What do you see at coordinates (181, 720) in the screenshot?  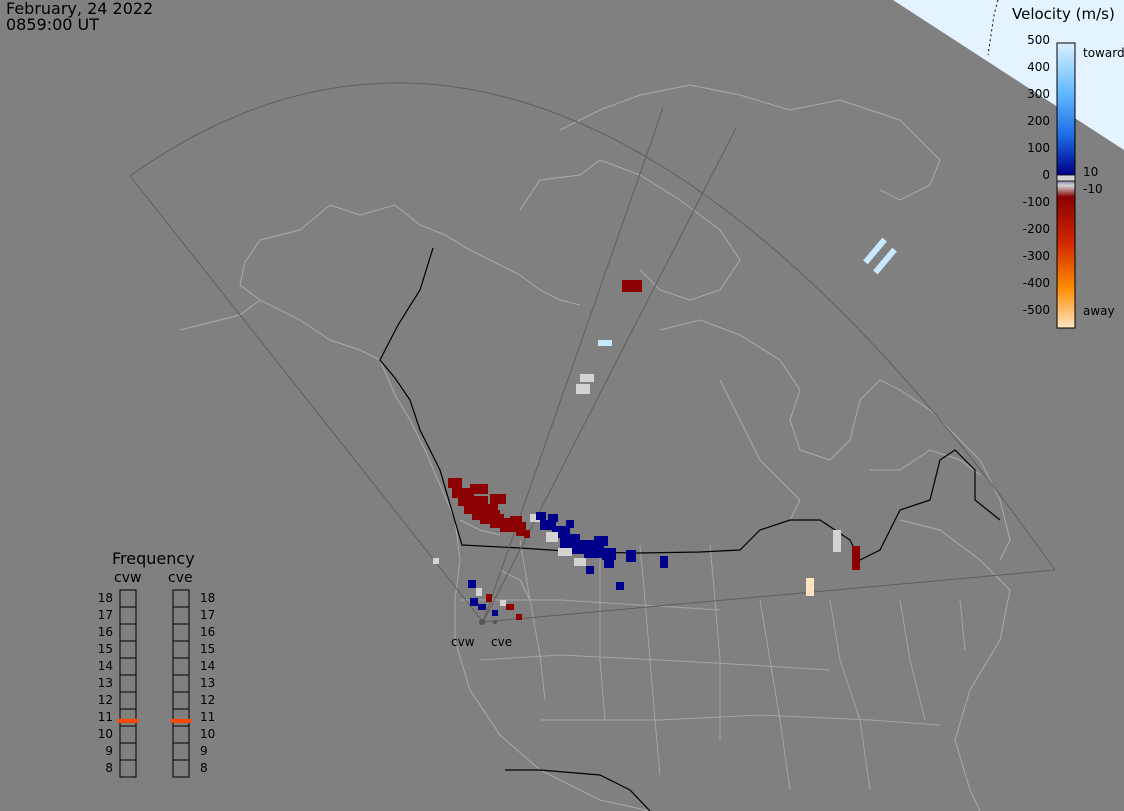 I see `cve-frequency-indicator` at bounding box center [181, 720].